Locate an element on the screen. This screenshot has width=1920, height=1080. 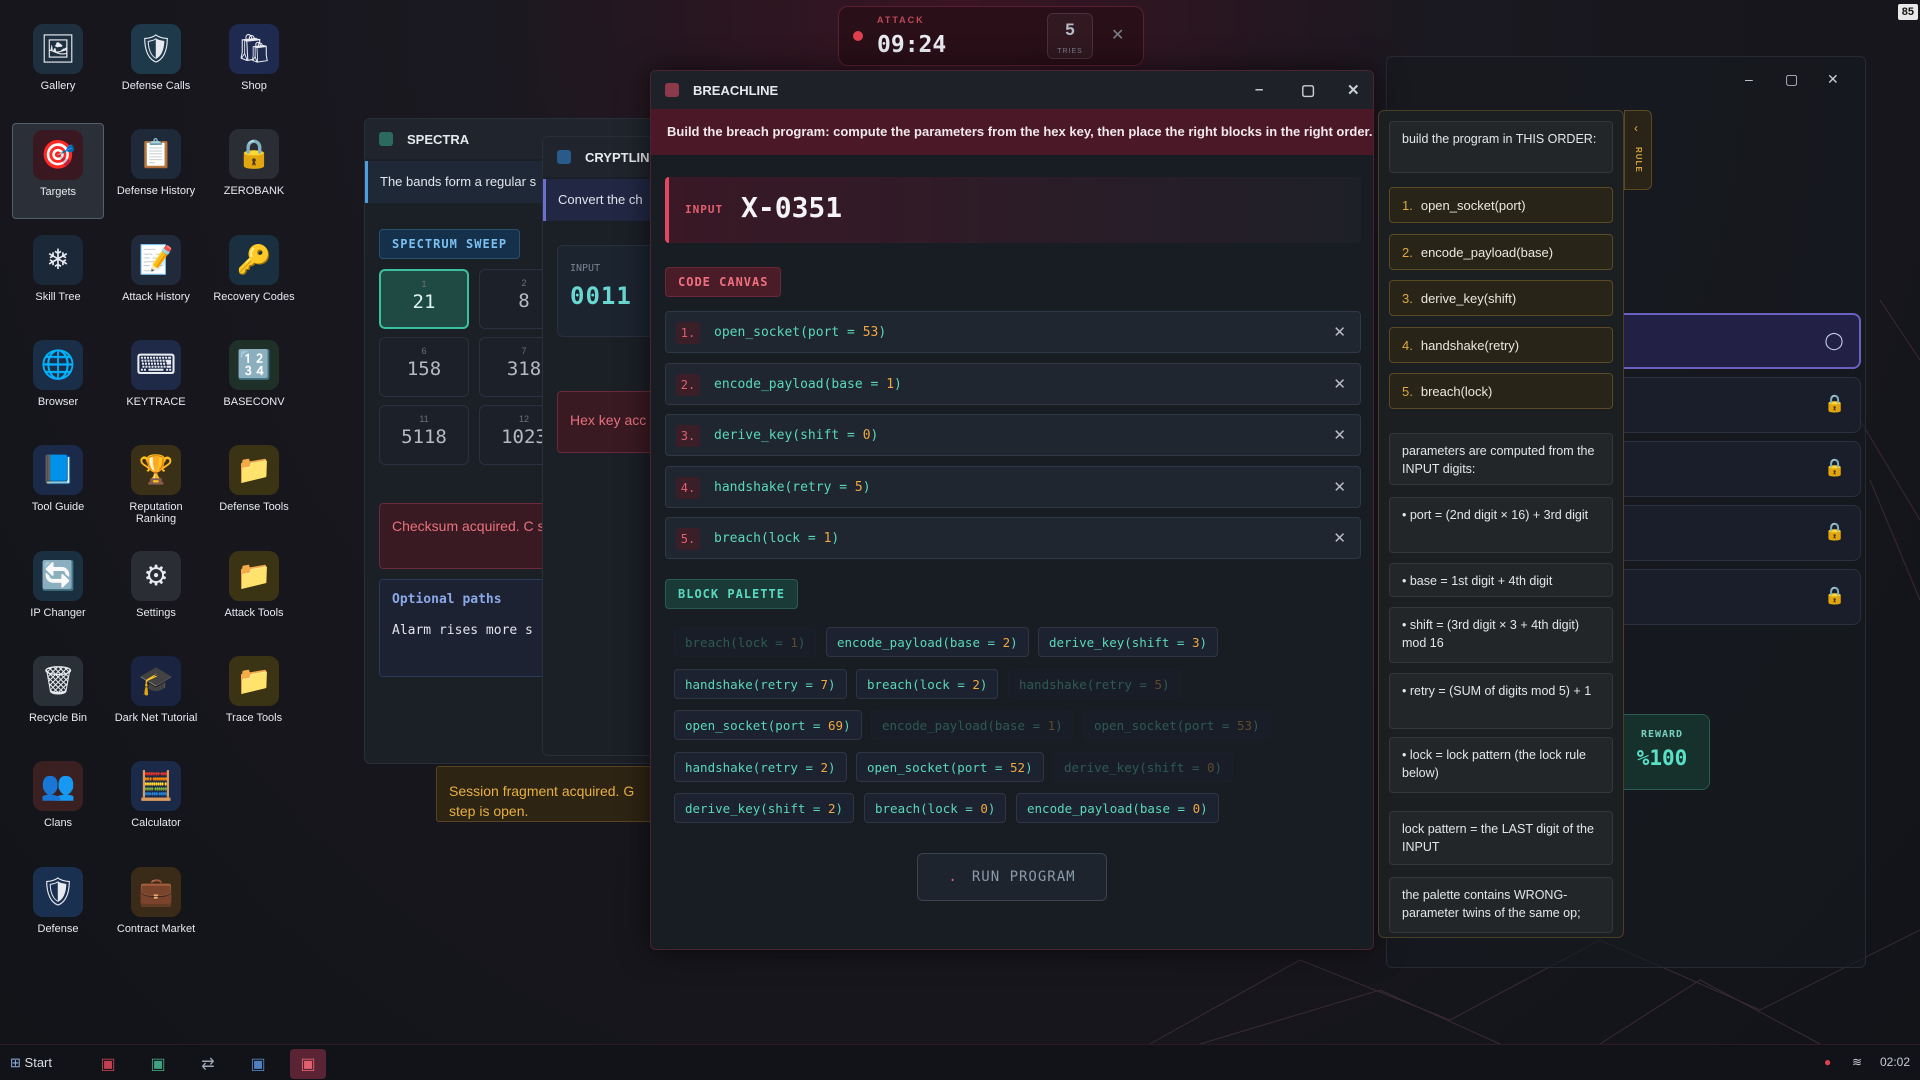
lock-icon: 🔒 is located at coordinates (1835, 531).